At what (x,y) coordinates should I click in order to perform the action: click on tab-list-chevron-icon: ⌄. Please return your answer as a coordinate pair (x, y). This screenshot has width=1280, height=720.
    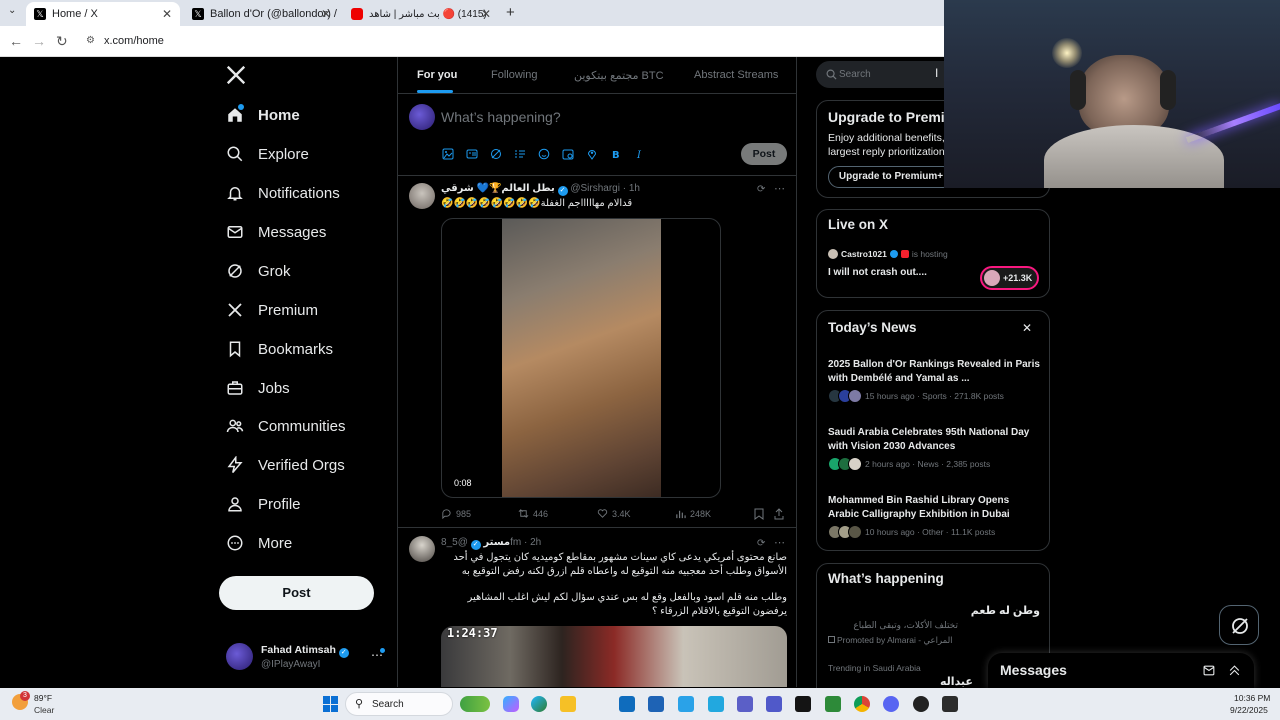
    Looking at the image, I should click on (12, 10).